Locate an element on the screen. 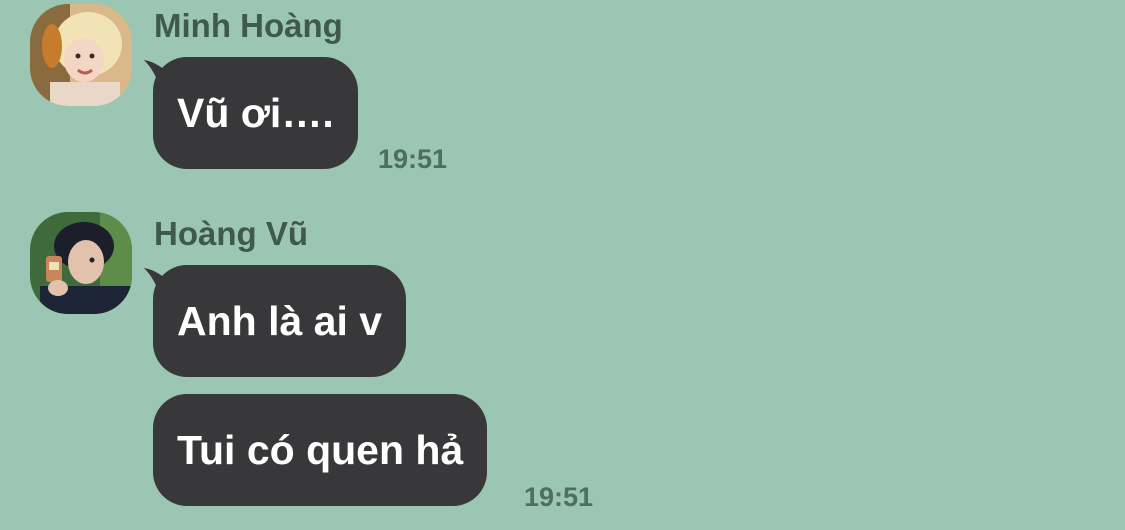  avatar-hoang-vu is located at coordinates (81, 263).